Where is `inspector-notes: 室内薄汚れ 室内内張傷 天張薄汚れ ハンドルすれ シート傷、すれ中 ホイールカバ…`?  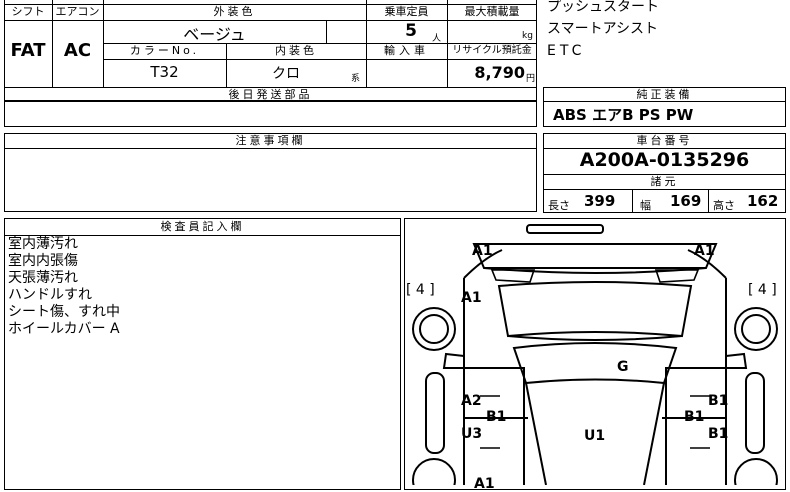 inspector-notes: 室内薄汚れ 室内内張傷 天張薄汚れ ハンドルすれ シート傷、すれ中 ホイールカバ… is located at coordinates (64, 287).